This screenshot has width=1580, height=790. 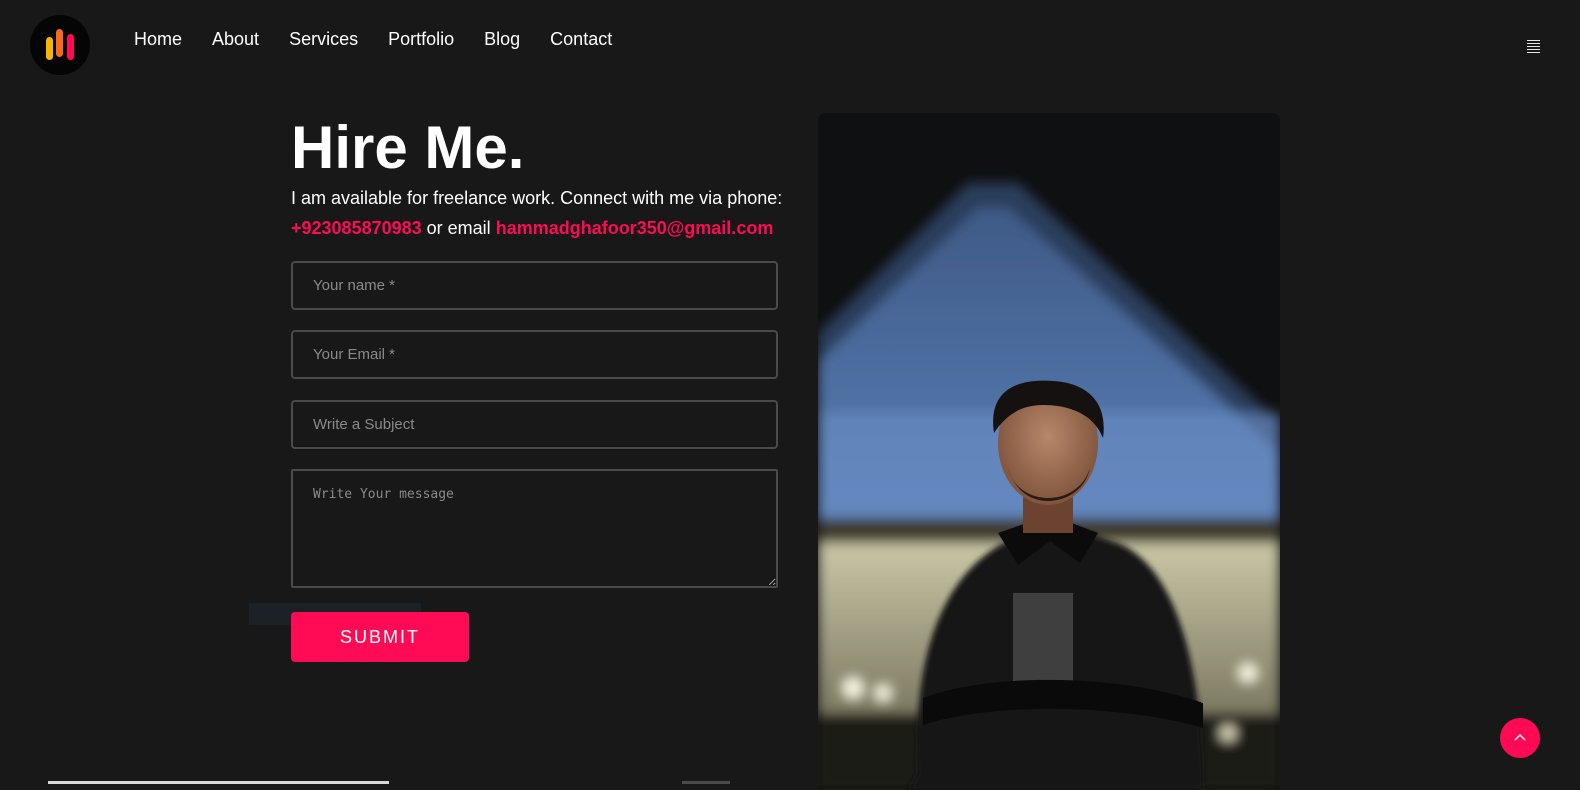 I want to click on email-link: hammadghafoor350@gmail.com, so click(x=635, y=228).